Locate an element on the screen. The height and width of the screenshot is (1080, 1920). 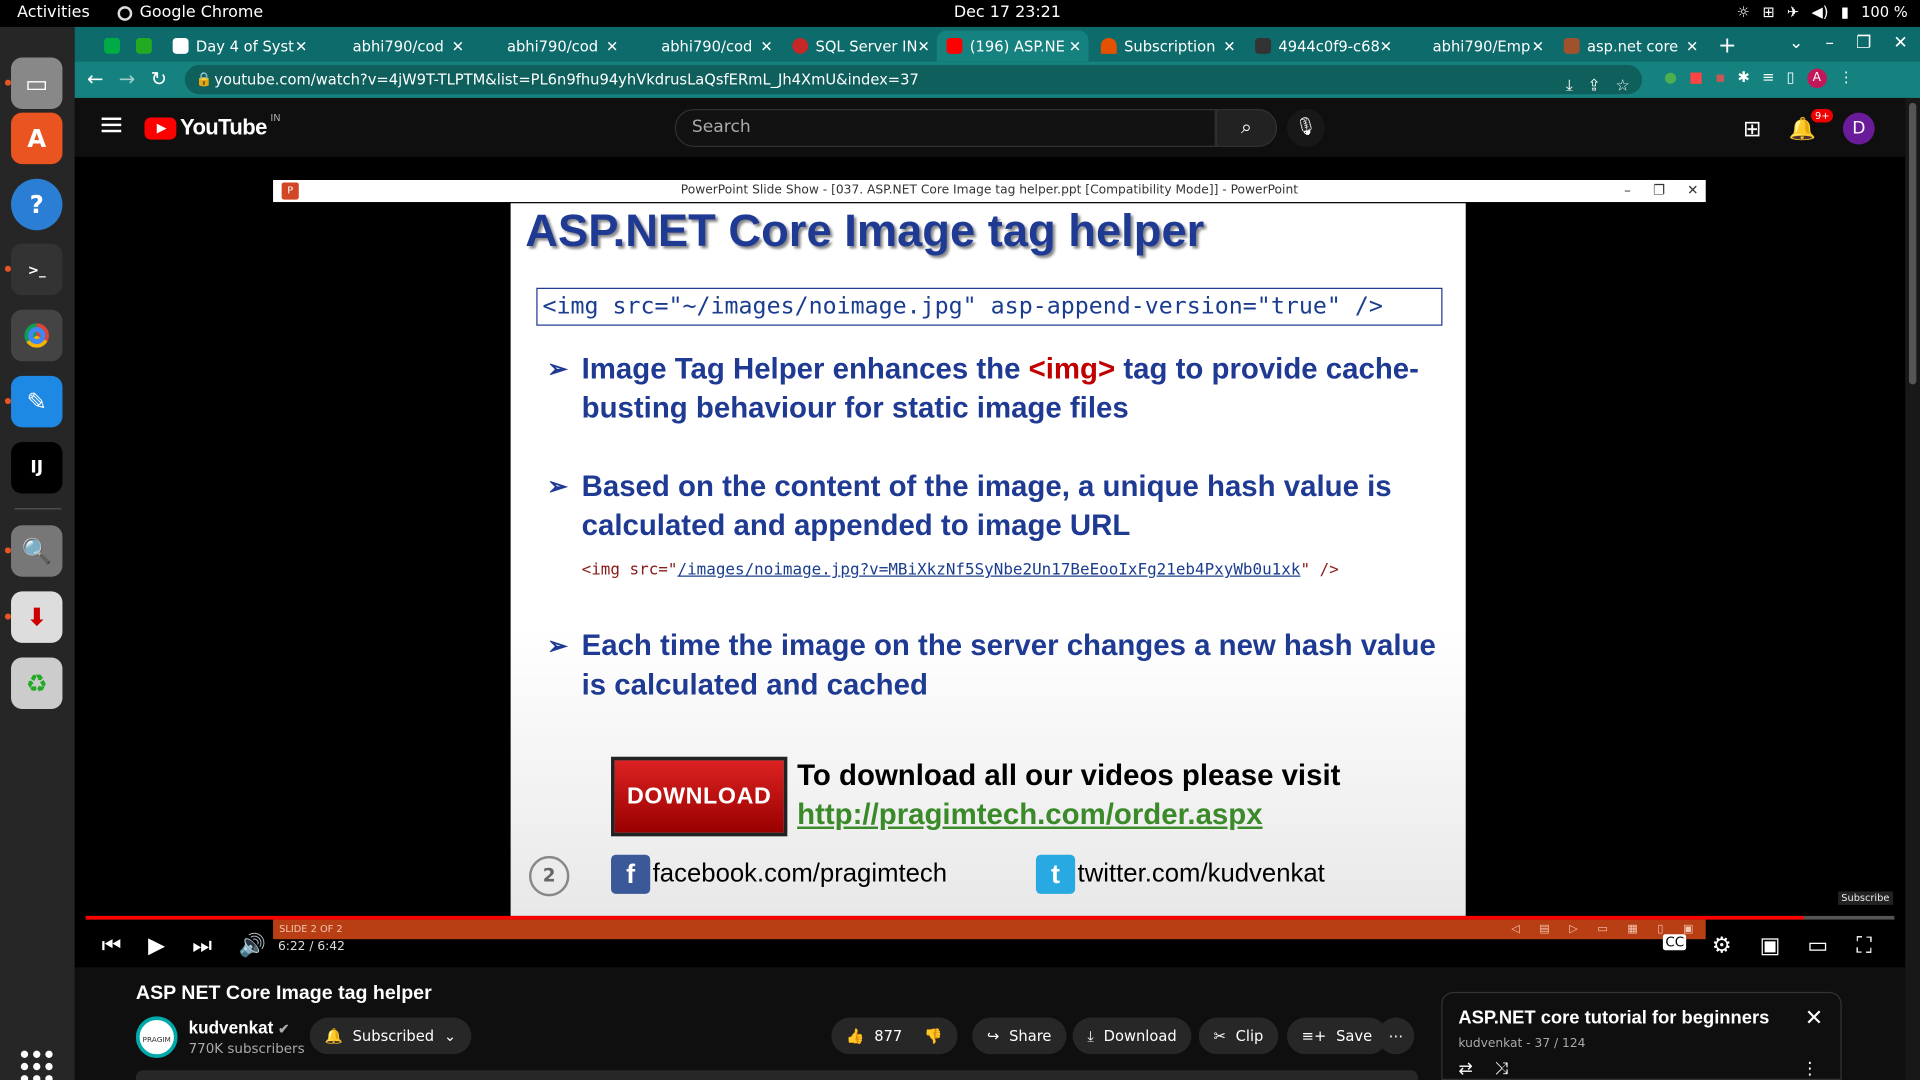
menu-icon: ⋮ is located at coordinates (1846, 79).